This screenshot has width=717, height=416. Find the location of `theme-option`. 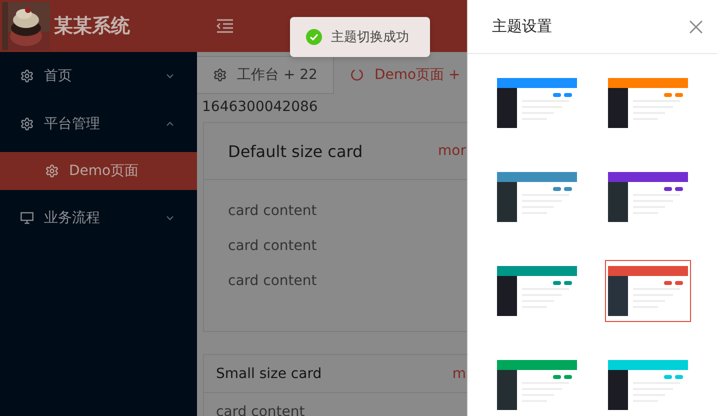

theme-option is located at coordinates (648, 291).